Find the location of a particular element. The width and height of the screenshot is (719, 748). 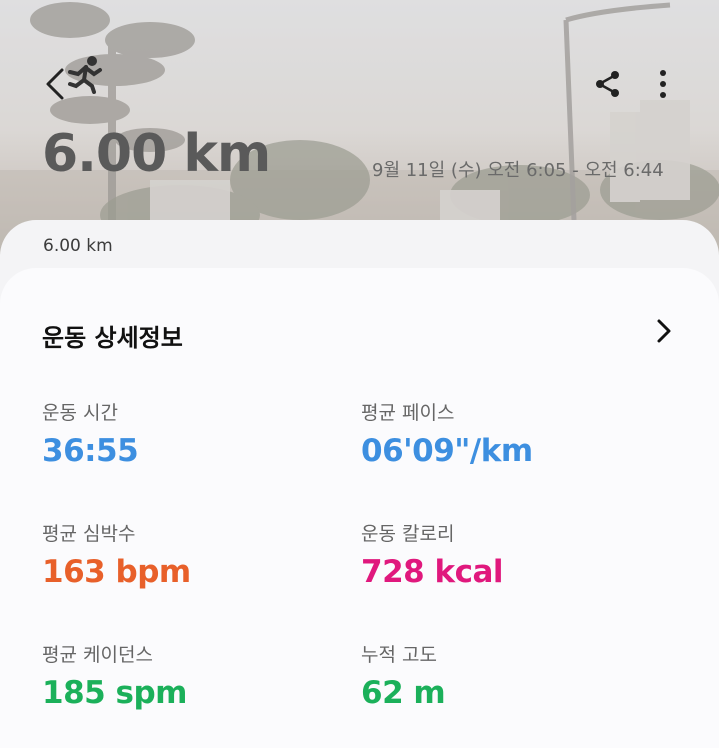

metric-value: 06'09"/km is located at coordinates (447, 451).